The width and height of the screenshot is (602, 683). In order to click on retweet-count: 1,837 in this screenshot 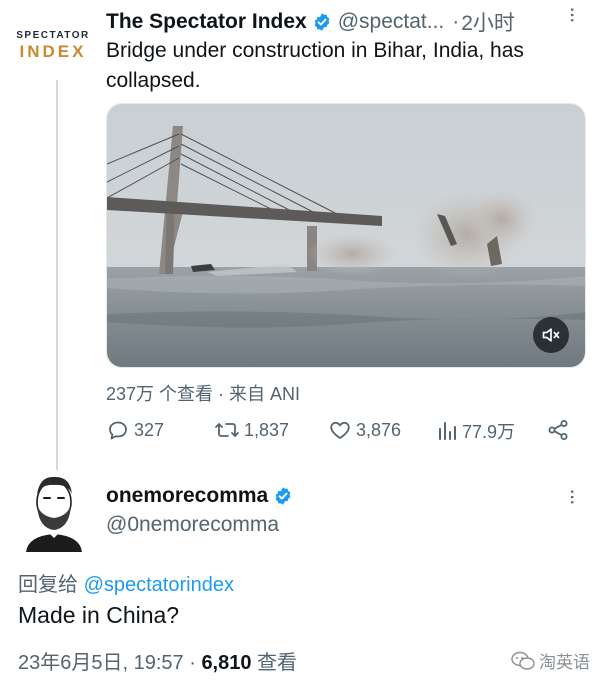, I will do `click(267, 429)`.